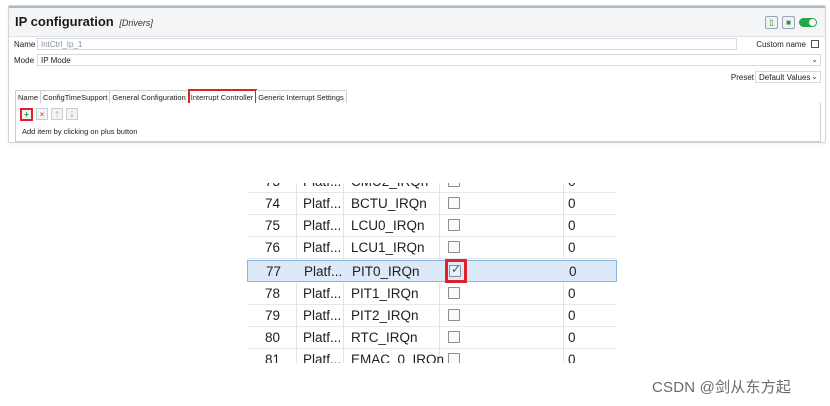 This screenshot has width=830, height=406. I want to click on row-number: 80, so click(273, 337).